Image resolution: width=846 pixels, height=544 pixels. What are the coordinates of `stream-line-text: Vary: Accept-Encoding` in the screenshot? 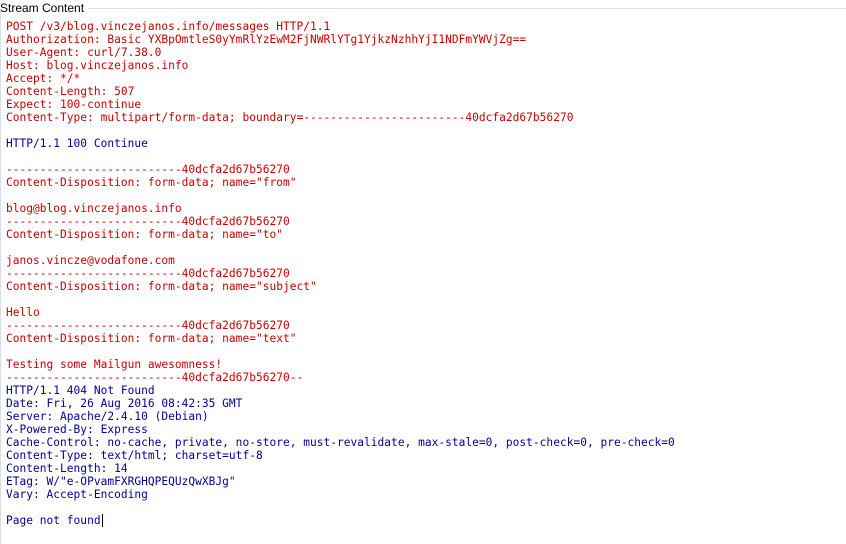 It's located at (77, 494).